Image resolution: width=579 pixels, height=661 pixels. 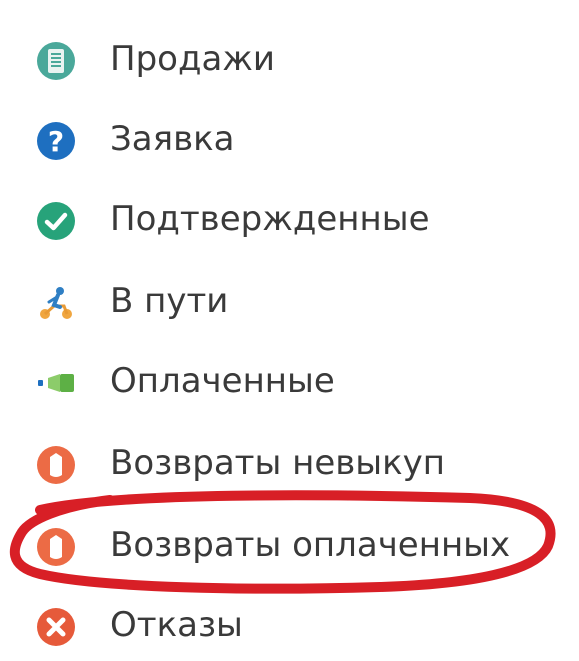 I want to click on return-paid-icon, so click(x=56, y=547).